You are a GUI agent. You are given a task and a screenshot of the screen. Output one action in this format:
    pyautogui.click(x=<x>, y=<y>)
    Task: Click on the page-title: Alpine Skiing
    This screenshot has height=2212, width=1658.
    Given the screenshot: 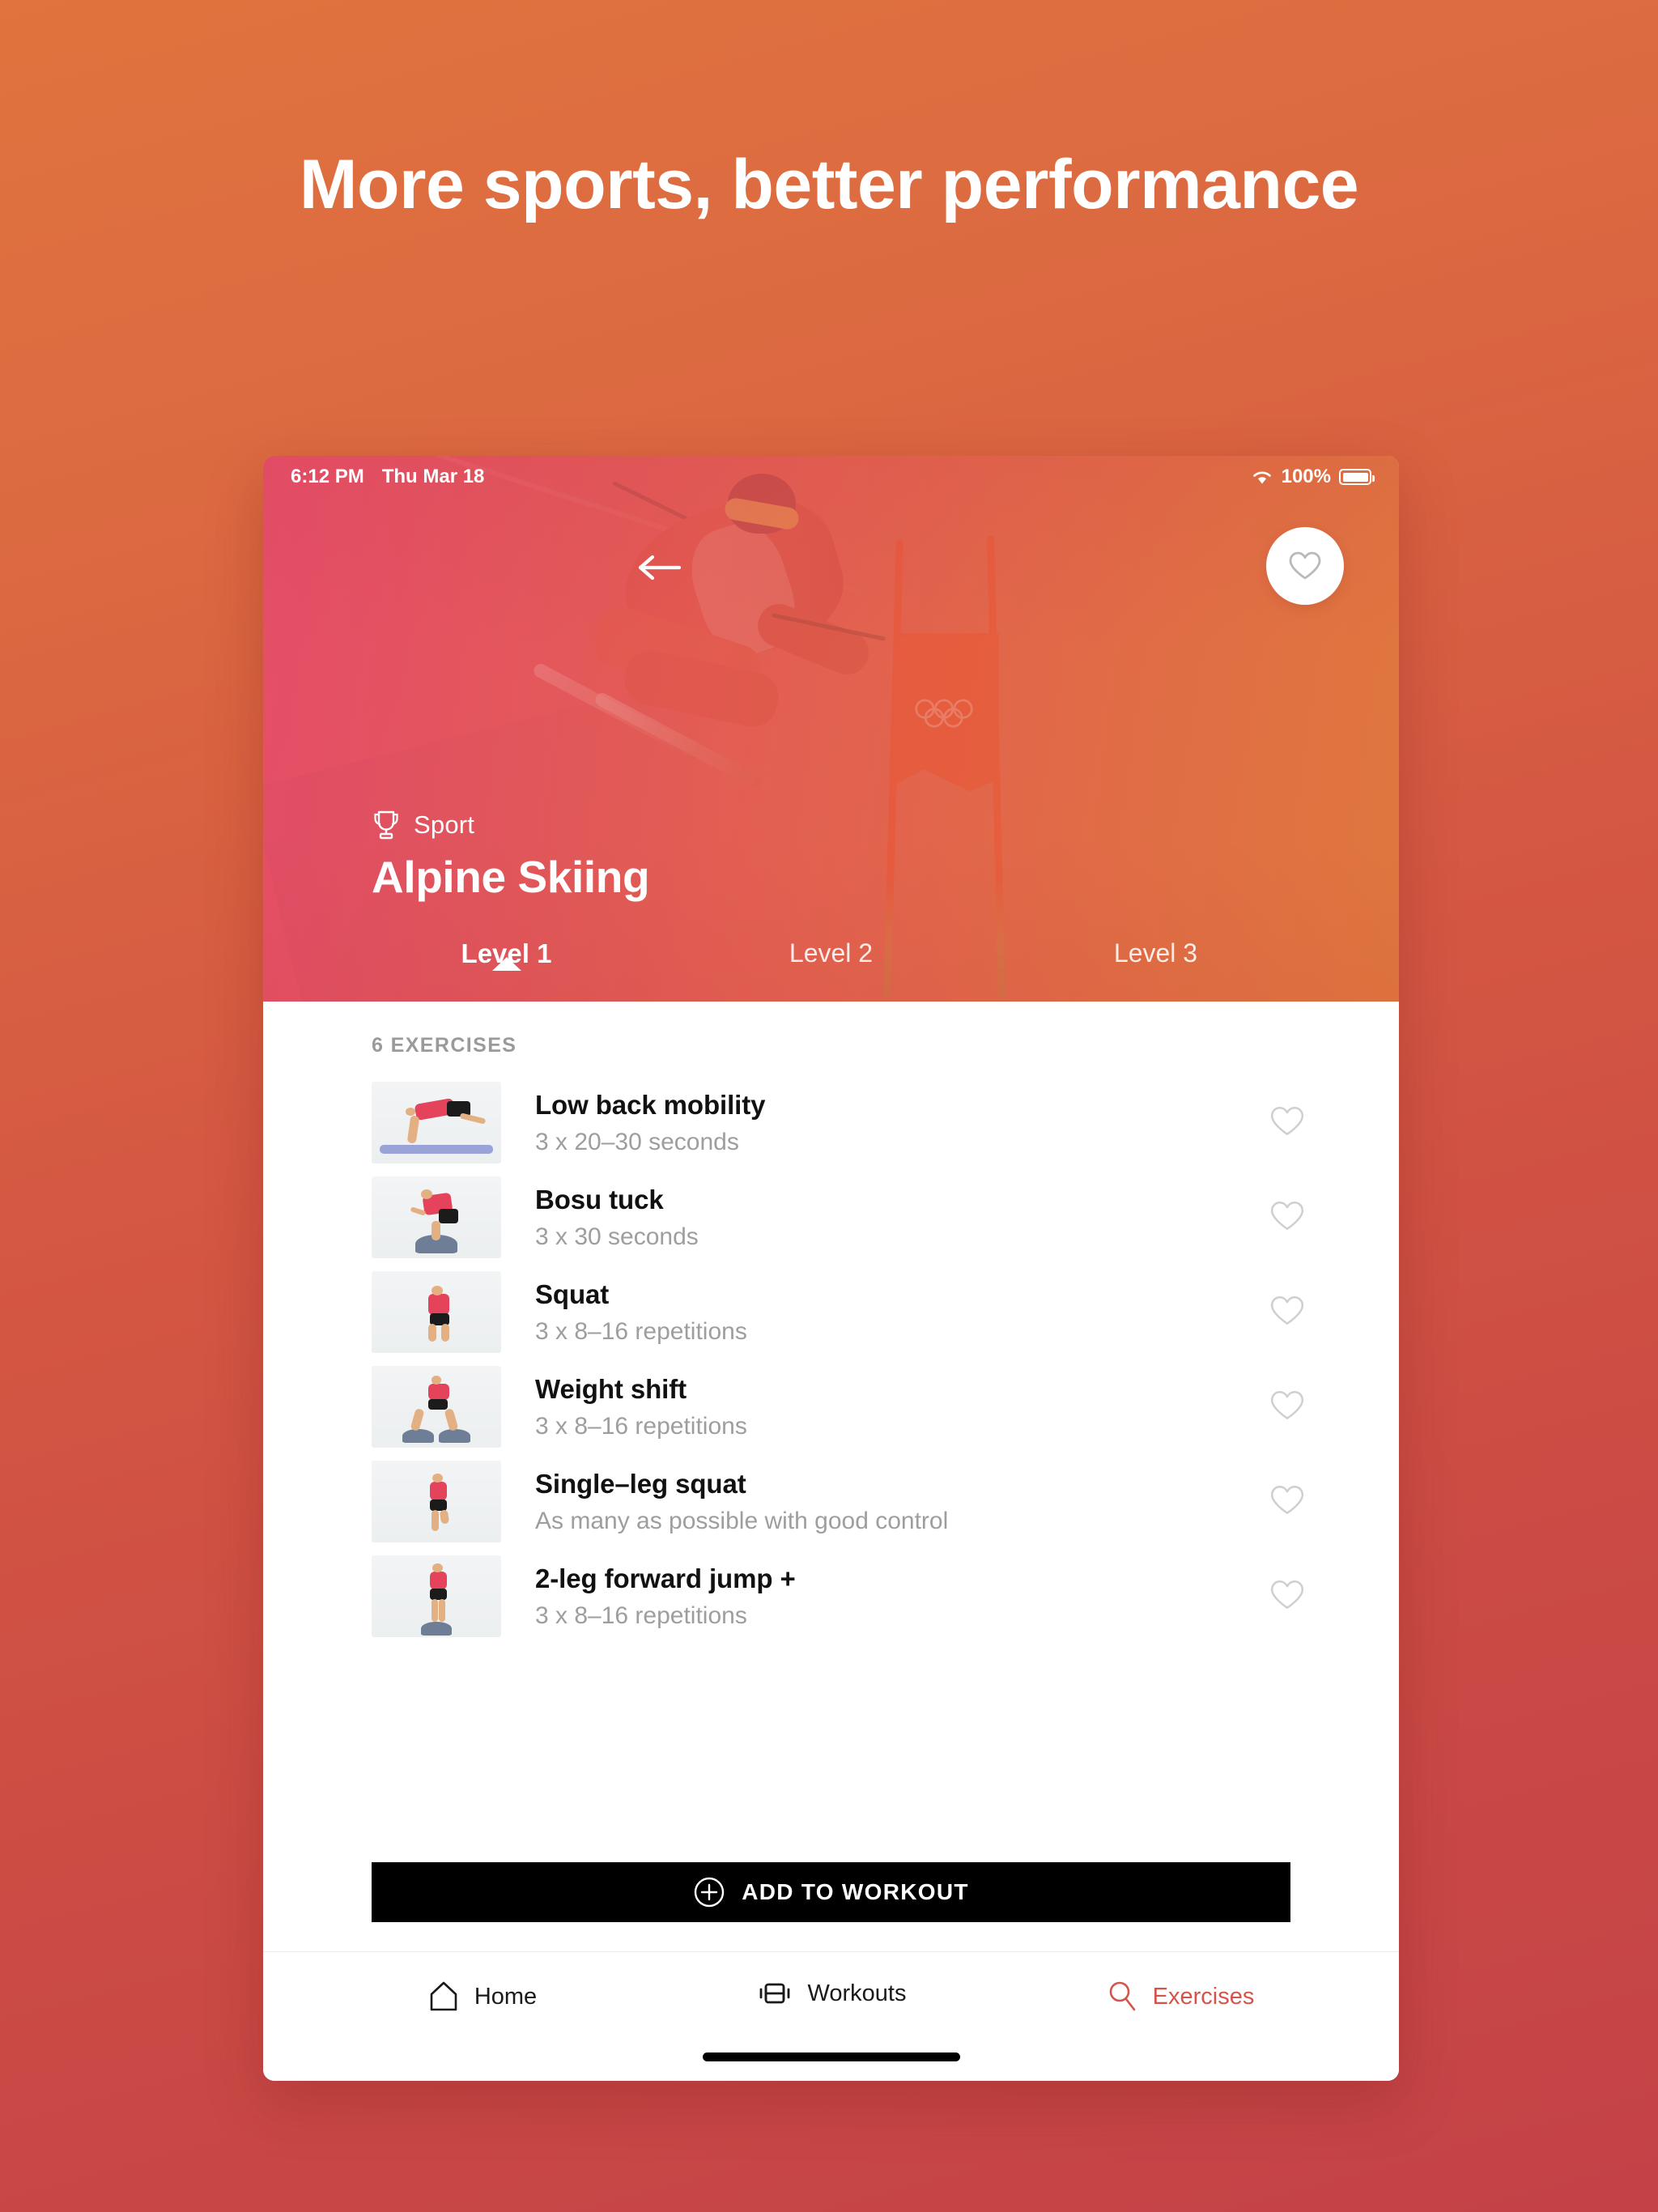 What is the action you would take?
    pyautogui.click(x=511, y=877)
    